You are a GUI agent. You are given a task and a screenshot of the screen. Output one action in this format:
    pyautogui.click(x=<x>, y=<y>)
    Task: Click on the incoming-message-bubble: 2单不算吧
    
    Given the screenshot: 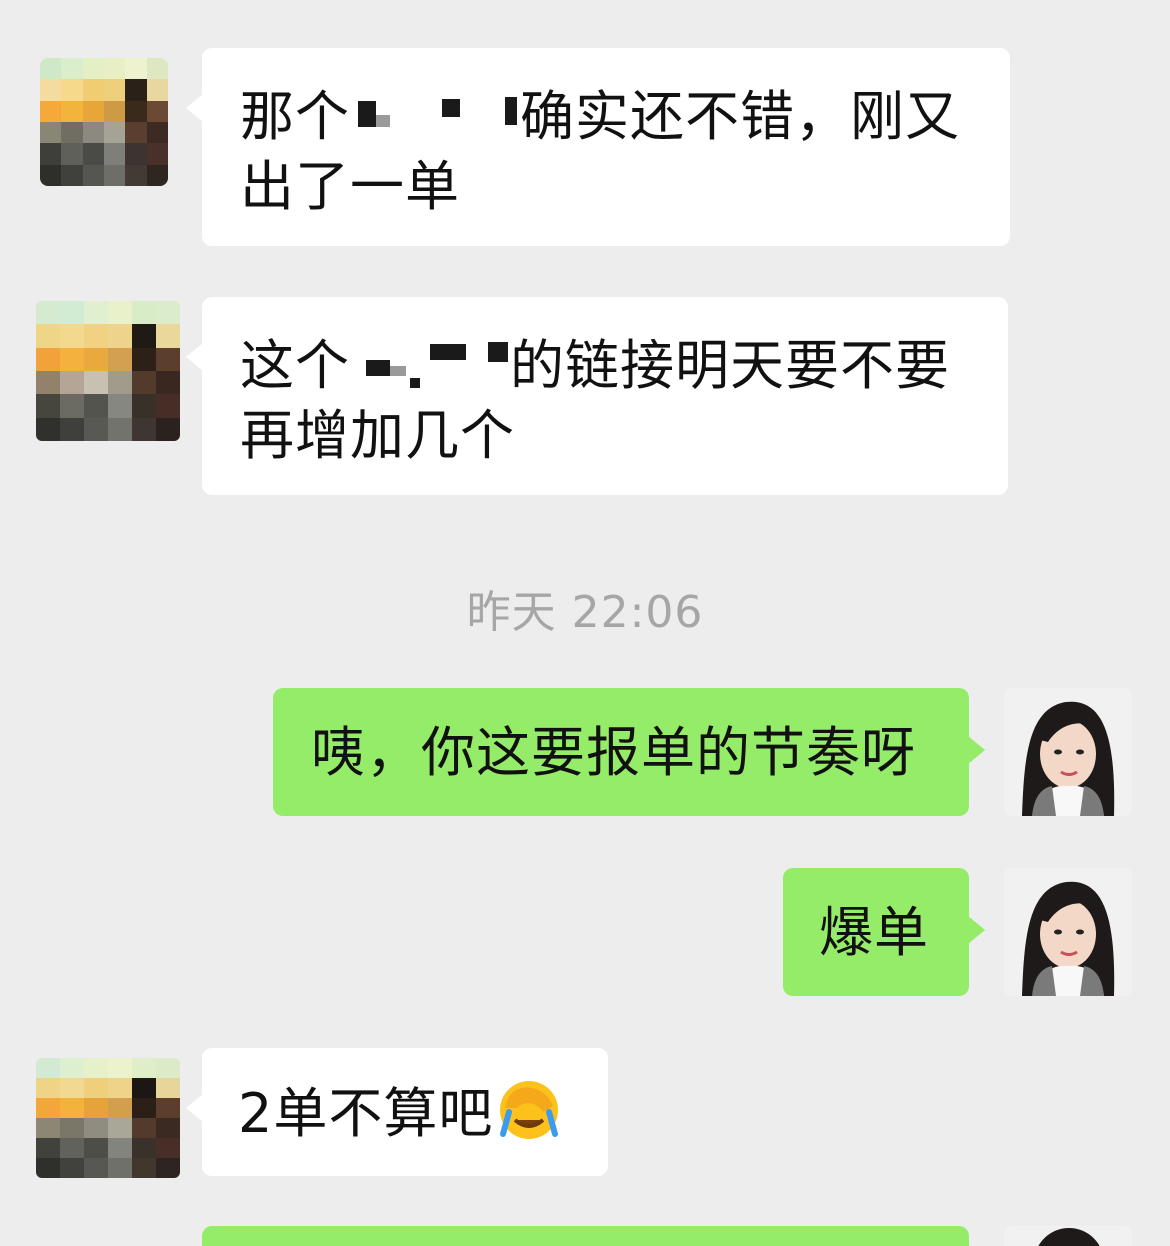 What is the action you would take?
    pyautogui.click(x=397, y=1112)
    